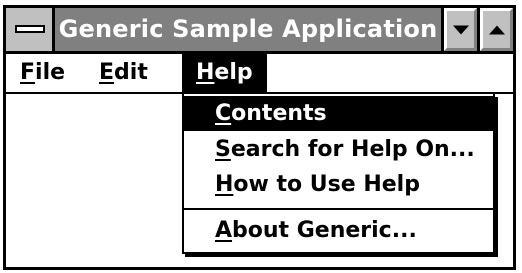 The image size is (522, 273). What do you see at coordinates (279, 113) in the screenshot?
I see `menu-item-contents-label: ontents` at bounding box center [279, 113].